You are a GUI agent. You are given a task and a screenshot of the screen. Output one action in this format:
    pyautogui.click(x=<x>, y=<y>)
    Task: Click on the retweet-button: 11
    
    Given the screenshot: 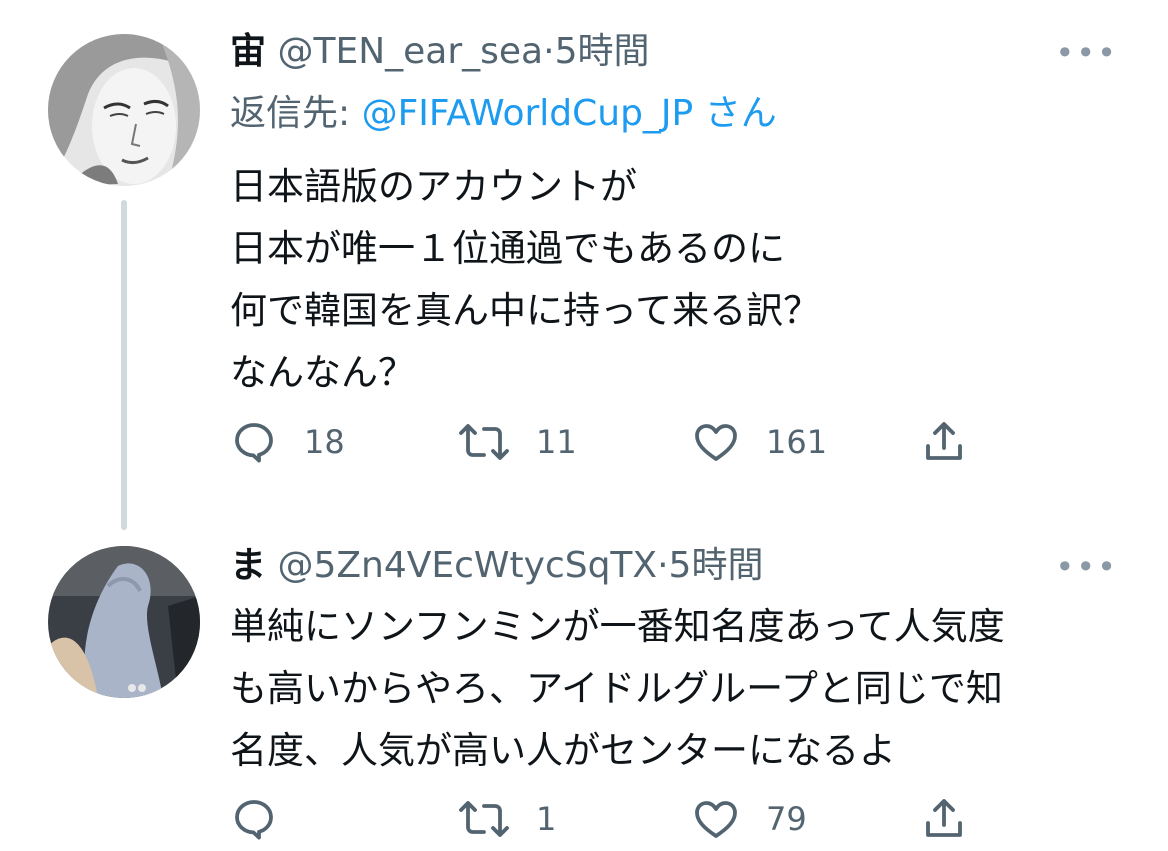 What is the action you would take?
    pyautogui.click(x=517, y=442)
    